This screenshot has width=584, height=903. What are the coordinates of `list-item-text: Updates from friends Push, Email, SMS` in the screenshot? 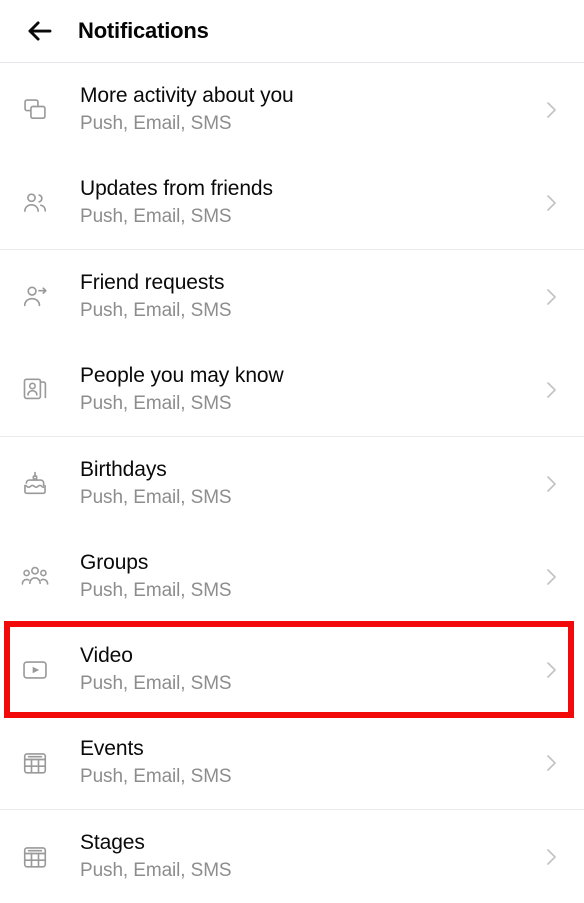 It's located at (309, 202).